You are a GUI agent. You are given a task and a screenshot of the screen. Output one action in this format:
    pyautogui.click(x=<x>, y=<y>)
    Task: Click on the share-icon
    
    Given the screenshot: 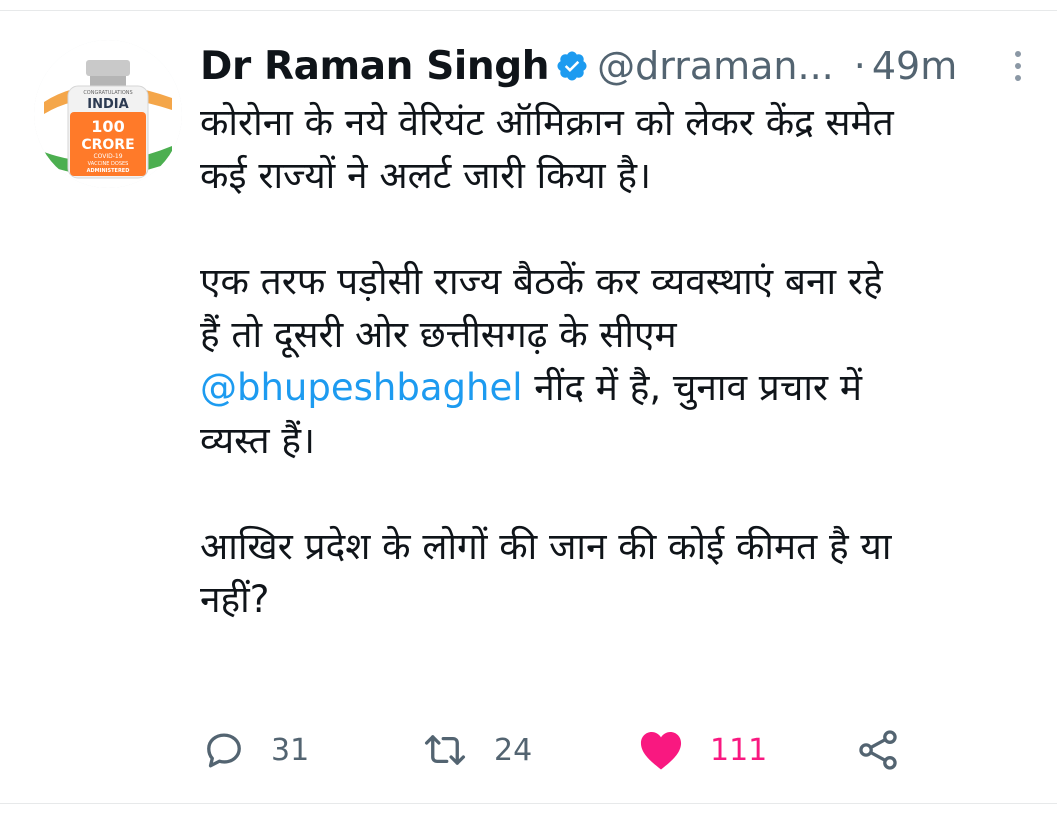 What is the action you would take?
    pyautogui.click(x=878, y=750)
    